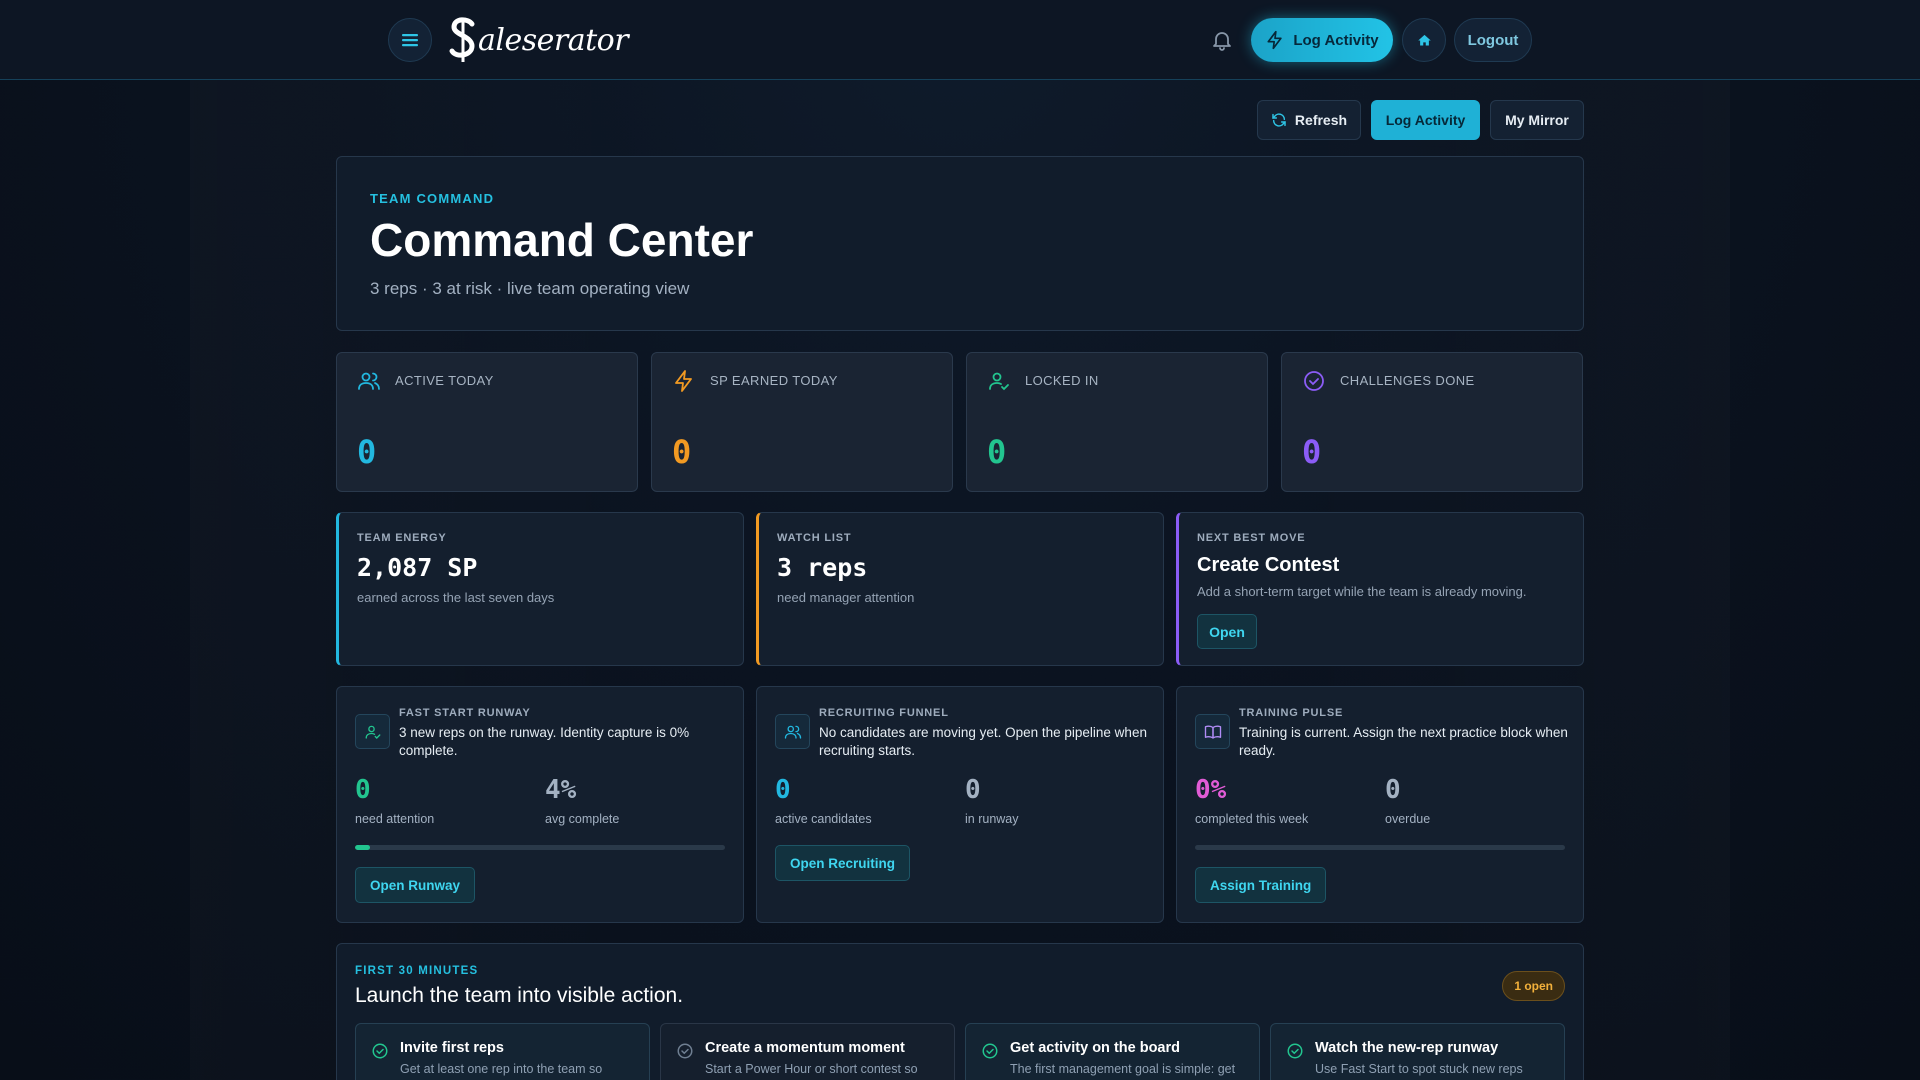 The height and width of the screenshot is (1080, 1920). What do you see at coordinates (417, 567) in the screenshot?
I see `team-energy-value: 2,087 SP` at bounding box center [417, 567].